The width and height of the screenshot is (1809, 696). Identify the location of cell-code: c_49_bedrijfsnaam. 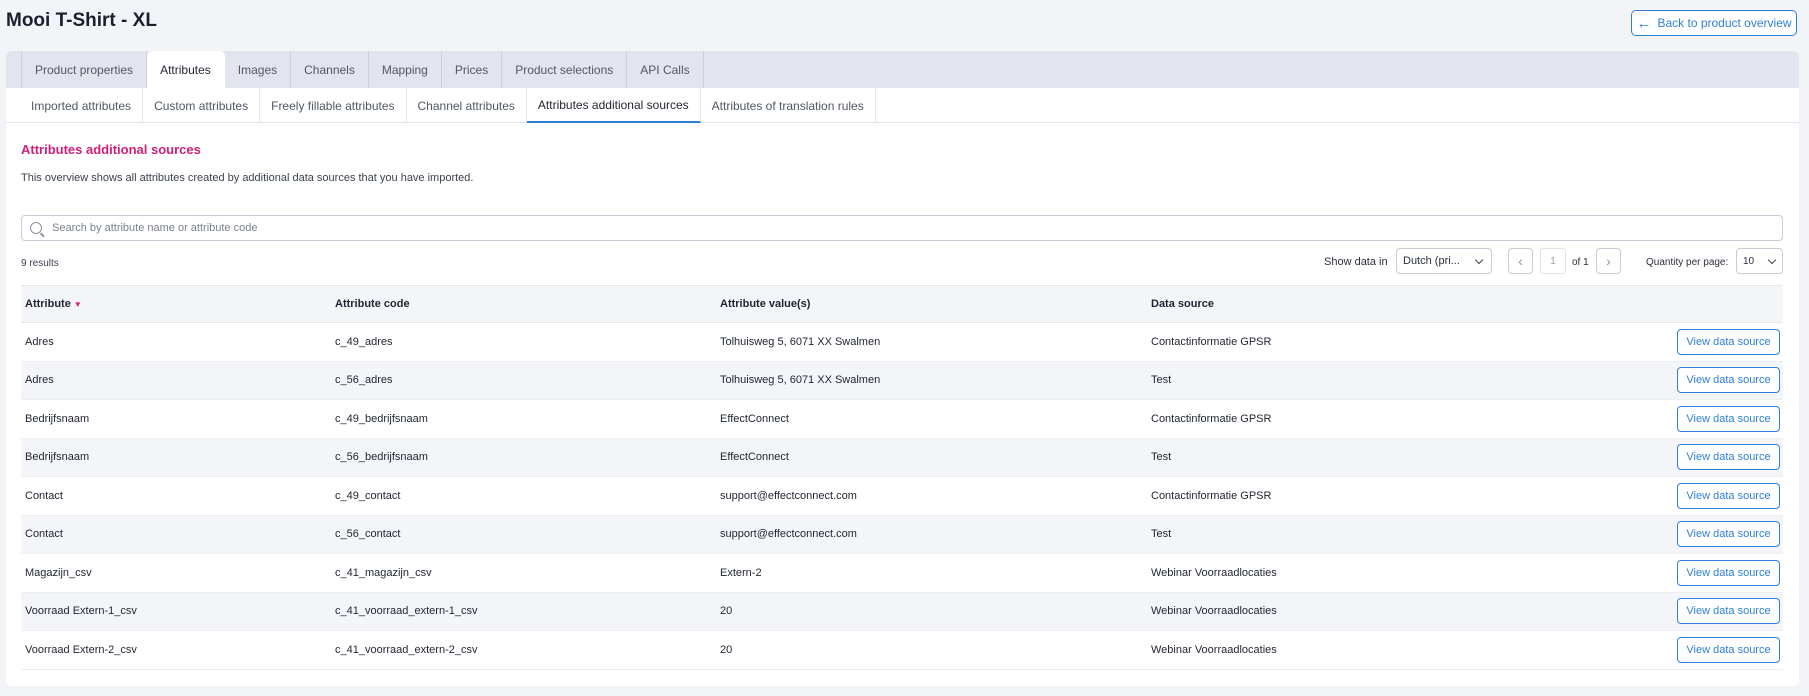
(523, 419).